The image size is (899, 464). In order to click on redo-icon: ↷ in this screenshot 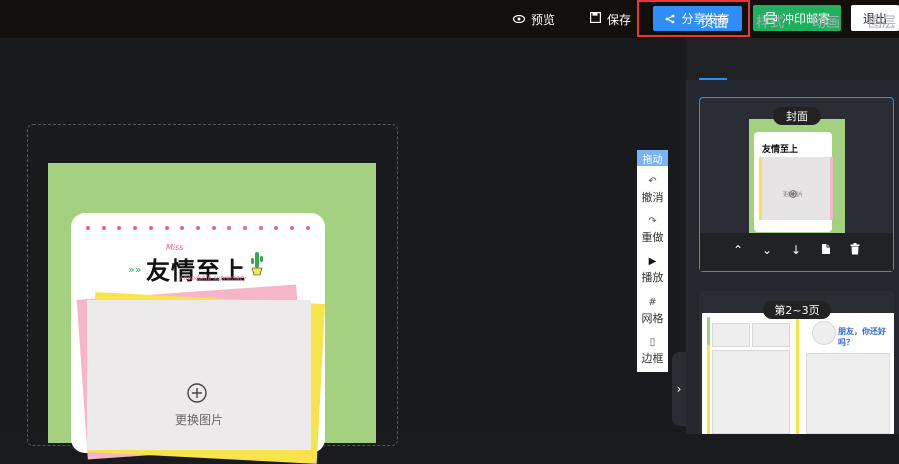, I will do `click(652, 221)`.